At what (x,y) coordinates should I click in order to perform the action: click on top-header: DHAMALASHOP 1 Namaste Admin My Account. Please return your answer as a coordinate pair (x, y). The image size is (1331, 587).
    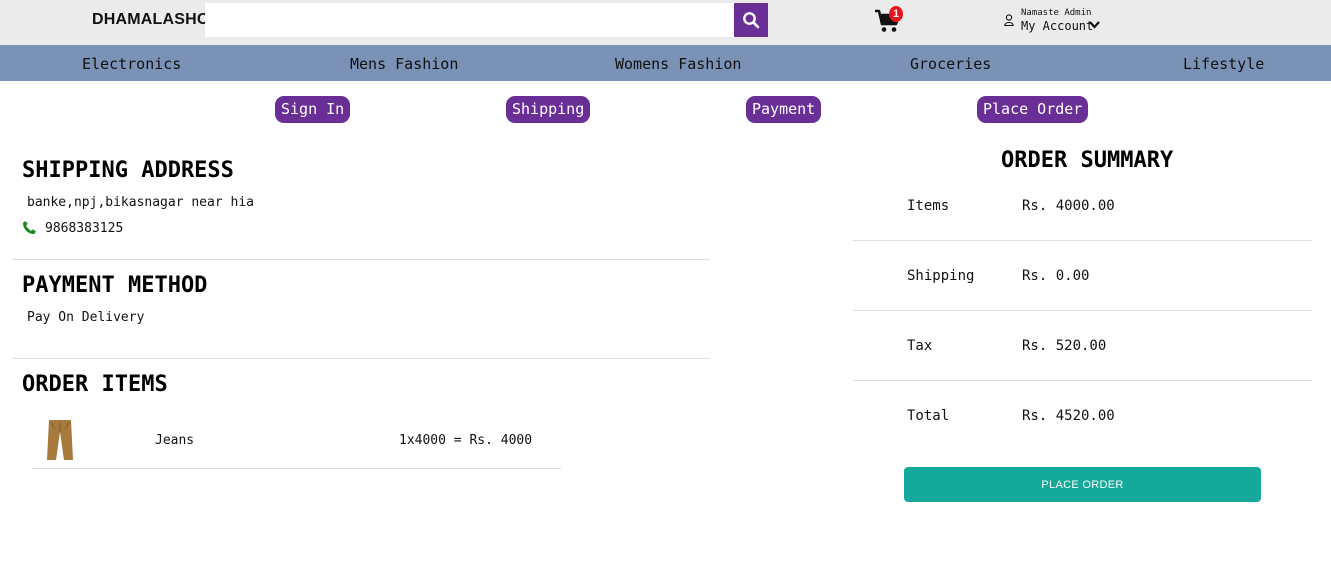
    Looking at the image, I should click on (665, 22).